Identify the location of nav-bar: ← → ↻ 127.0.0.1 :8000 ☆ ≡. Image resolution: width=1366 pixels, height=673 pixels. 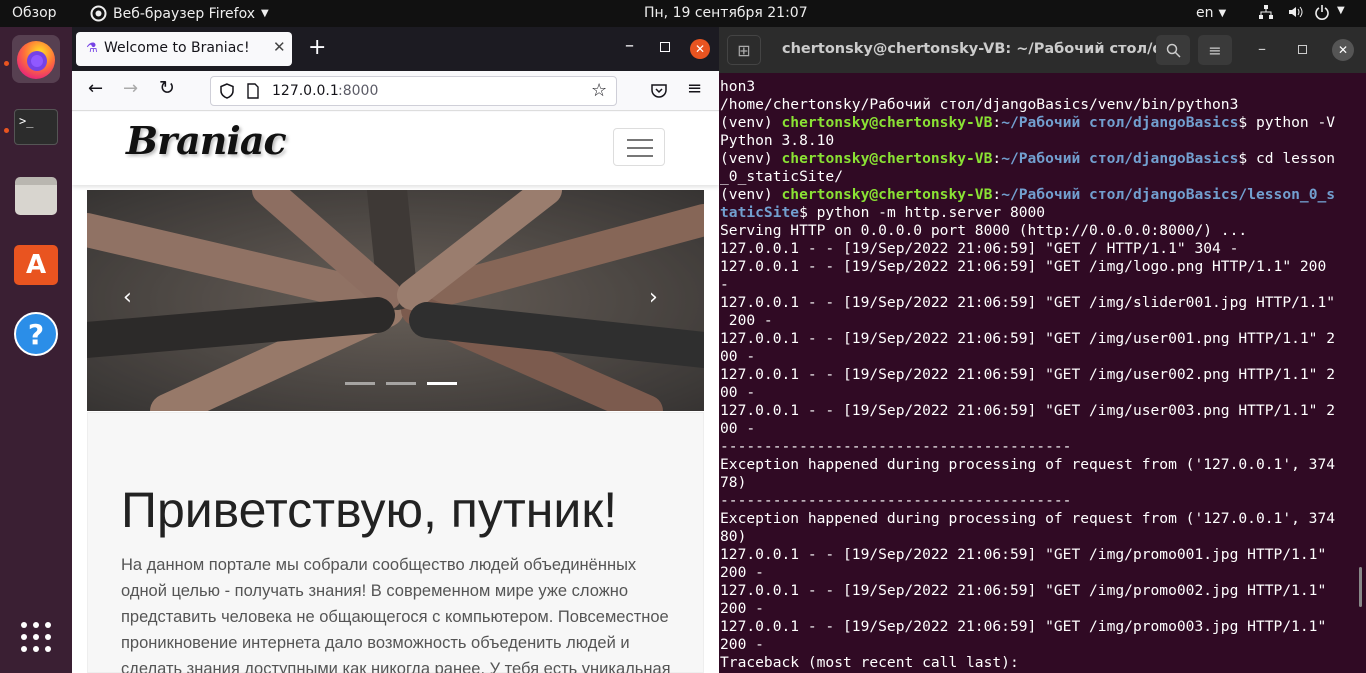
(395, 91).